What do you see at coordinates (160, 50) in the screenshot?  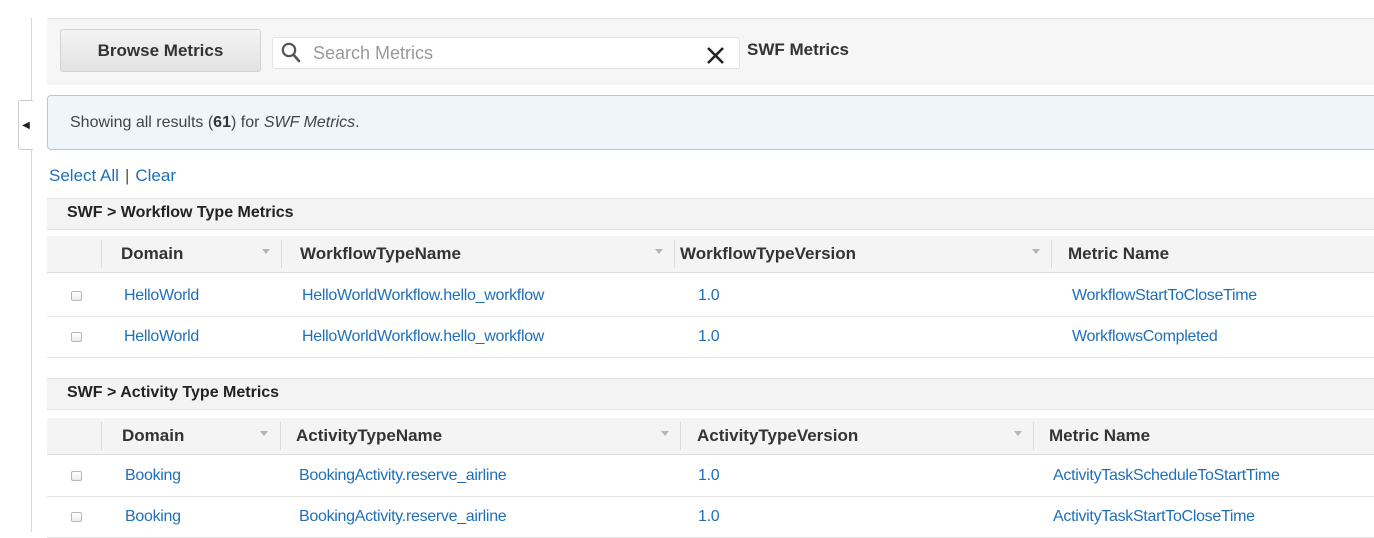 I see `browse-metrics-button: Browse Metrics` at bounding box center [160, 50].